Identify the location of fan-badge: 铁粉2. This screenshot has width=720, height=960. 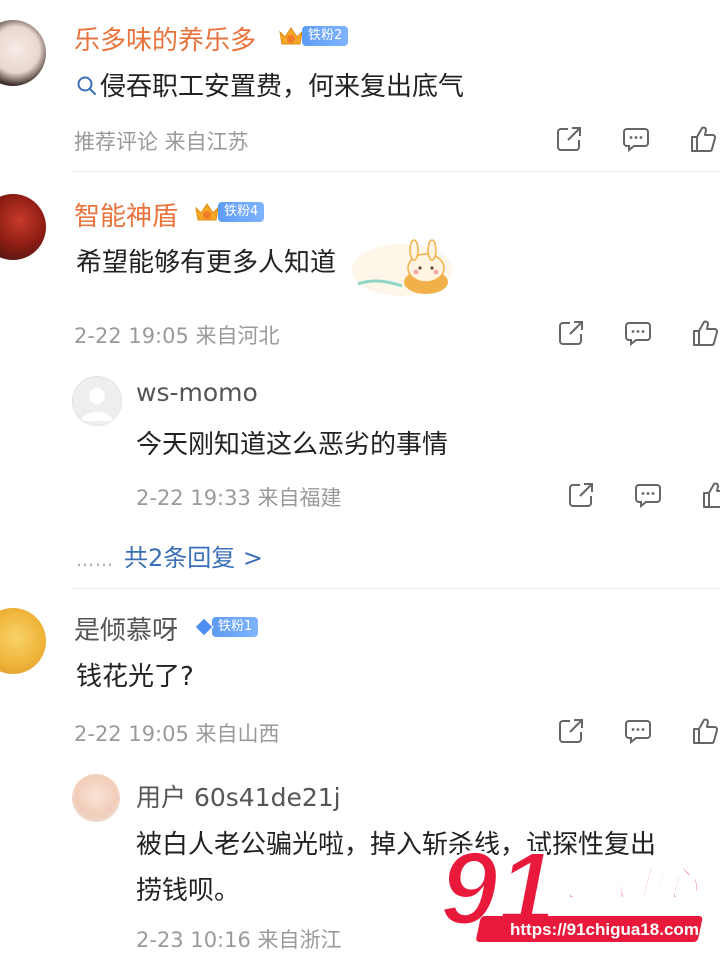
(313, 36).